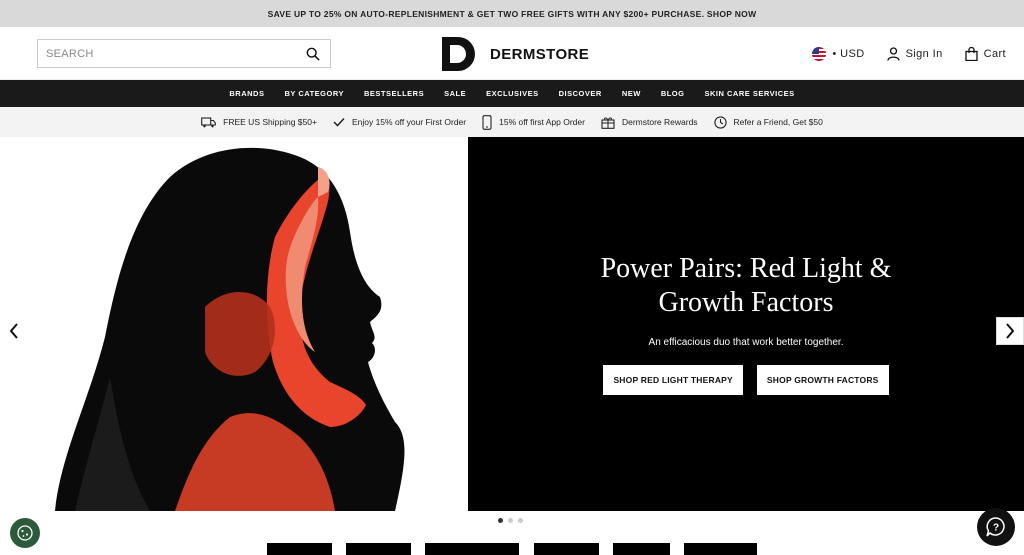 The height and width of the screenshot is (555, 1024). I want to click on truck-icon, so click(209, 121).